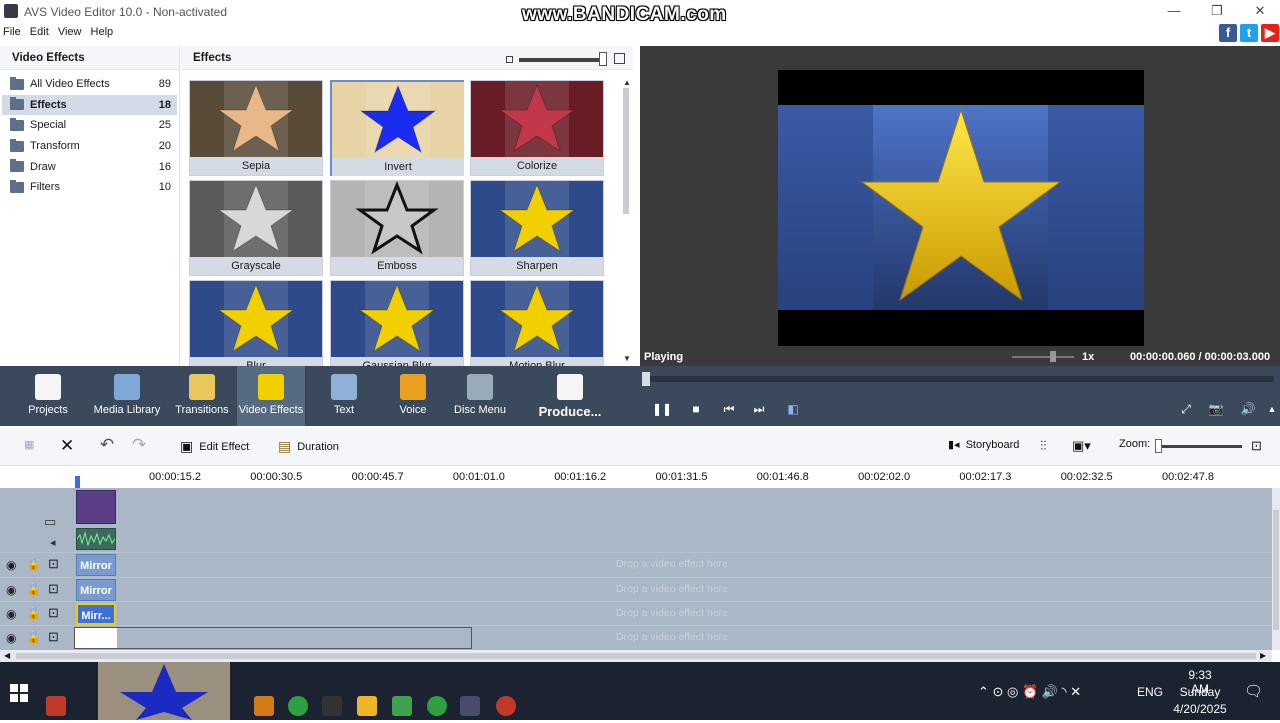 Image resolution: width=1280 pixels, height=723 pixels. What do you see at coordinates (202, 396) in the screenshot?
I see `toolbar-transitions: Transitions` at bounding box center [202, 396].